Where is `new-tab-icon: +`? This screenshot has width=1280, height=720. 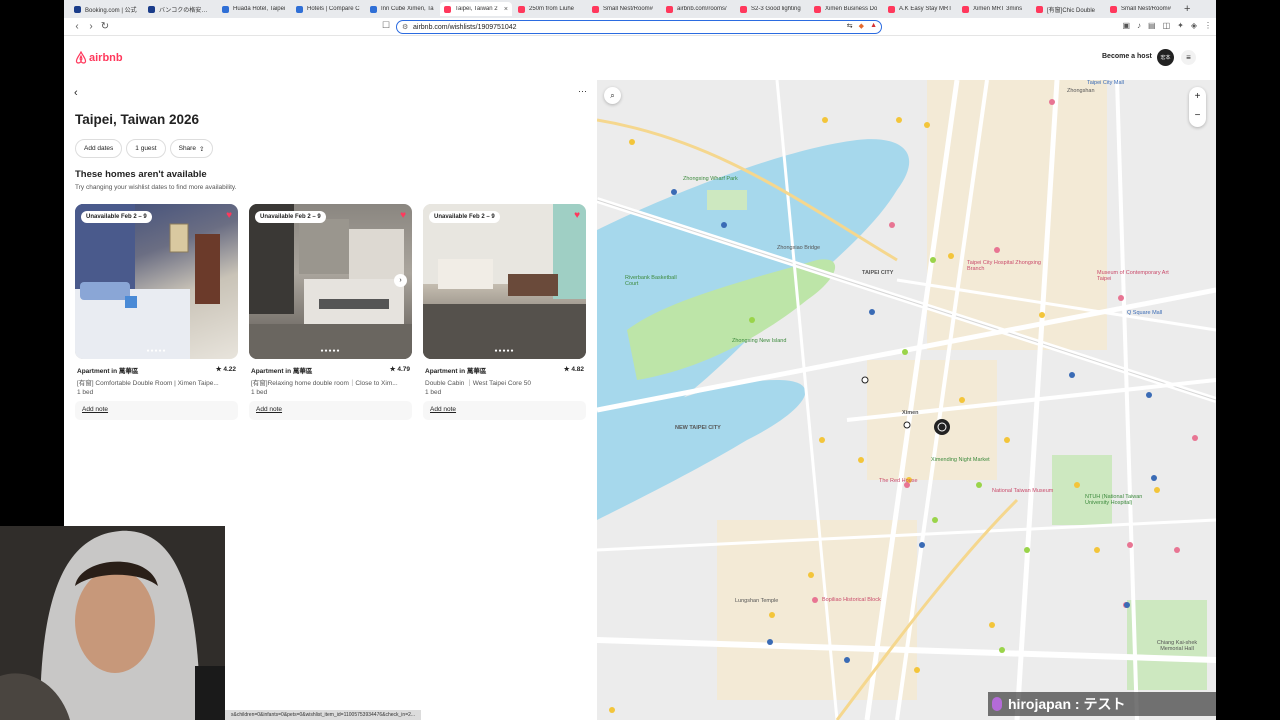
new-tab-icon: + is located at coordinates (1187, 9).